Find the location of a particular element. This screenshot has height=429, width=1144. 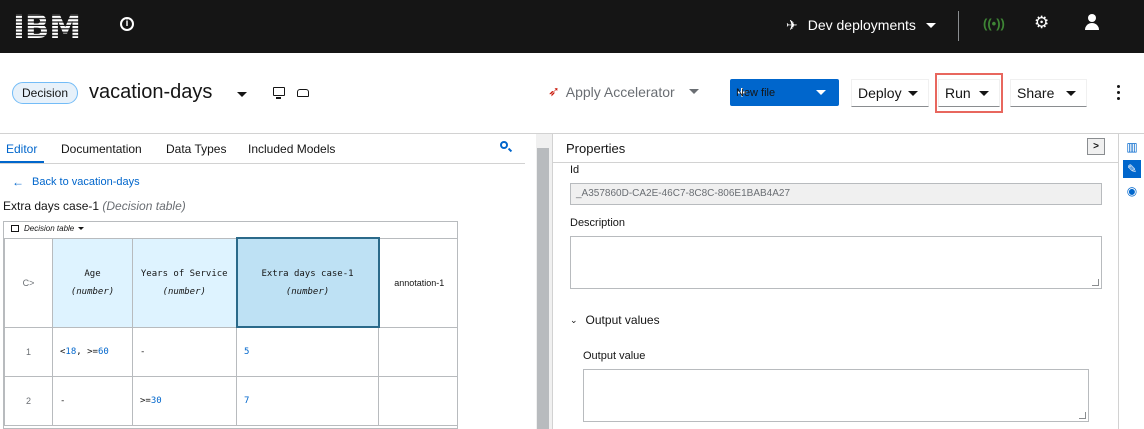

output-values-toggle: ⌄ Output values is located at coordinates (615, 320).